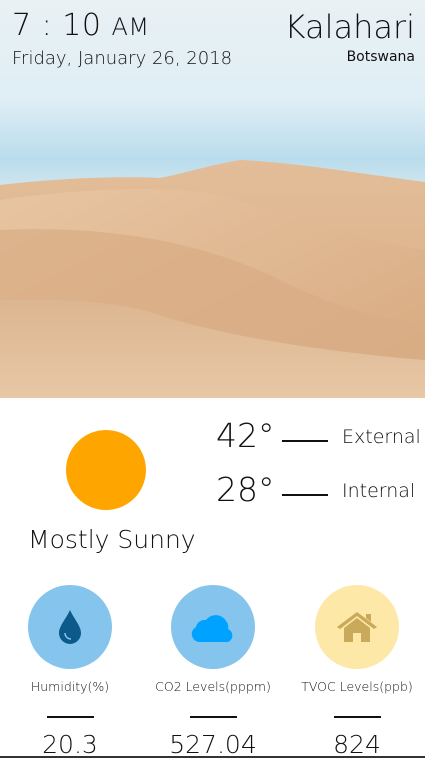 The height and width of the screenshot is (759, 425). What do you see at coordinates (213, 672) in the screenshot?
I see `metric-co2: CO2 Levels(pppm) 527.04` at bounding box center [213, 672].